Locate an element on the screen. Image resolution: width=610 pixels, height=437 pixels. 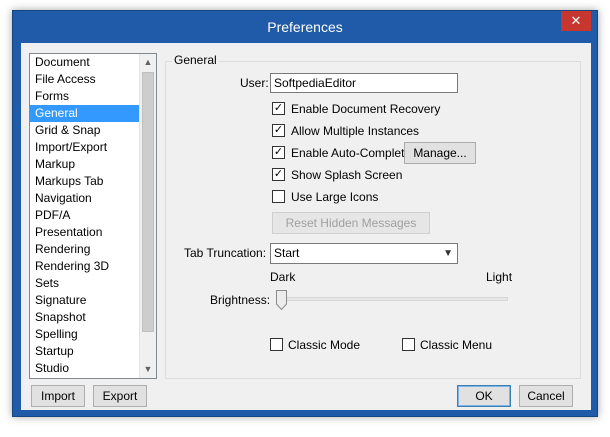
category-scrollbar: ▲ ▼ is located at coordinates (147, 216).